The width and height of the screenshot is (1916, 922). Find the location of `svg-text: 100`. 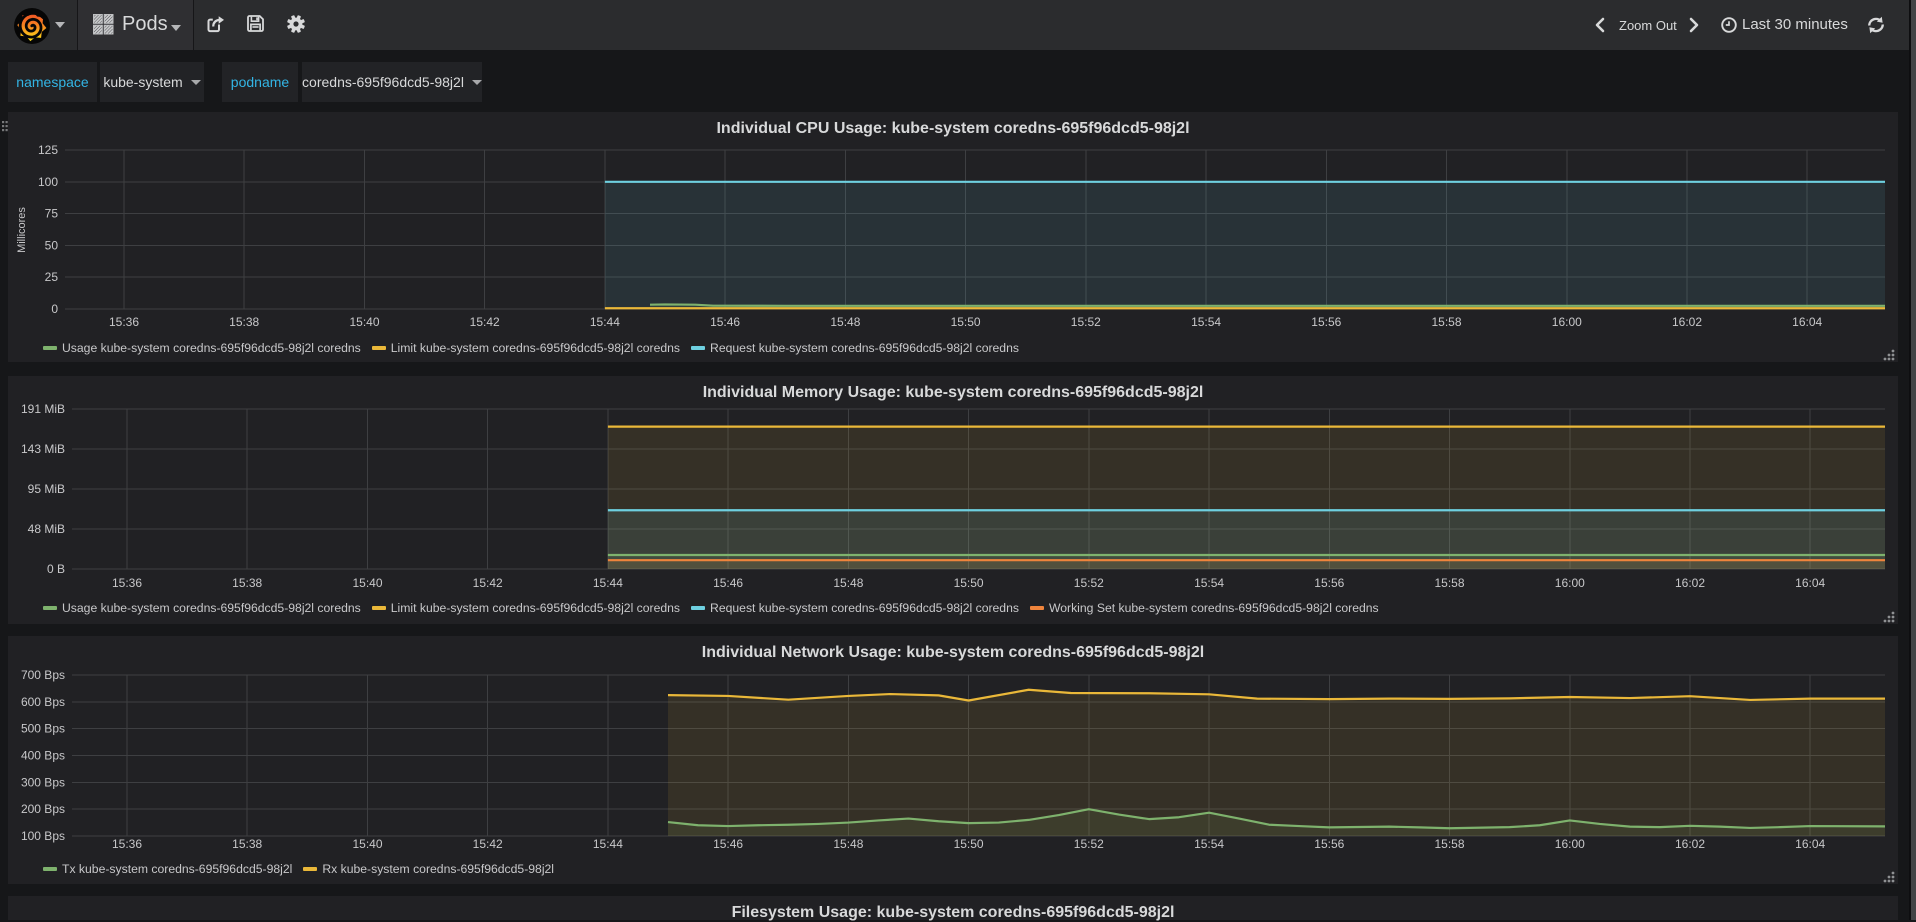

svg-text: 100 is located at coordinates (48, 182).